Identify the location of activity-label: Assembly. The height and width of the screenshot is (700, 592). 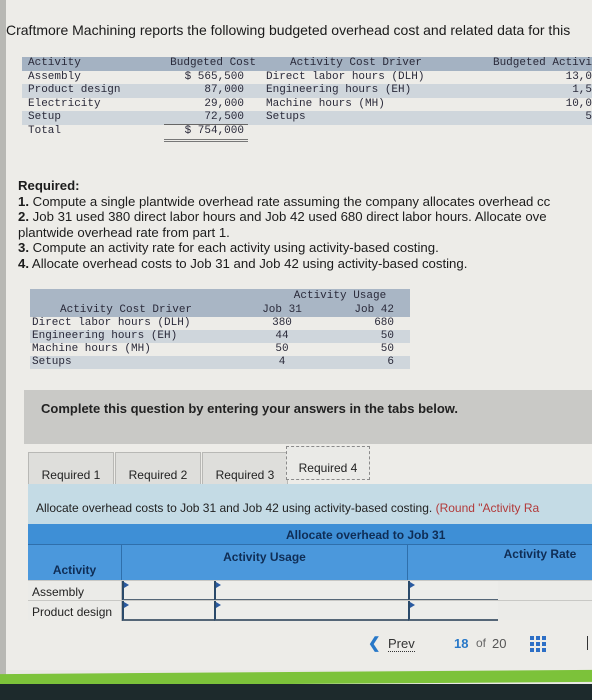
(77, 591).